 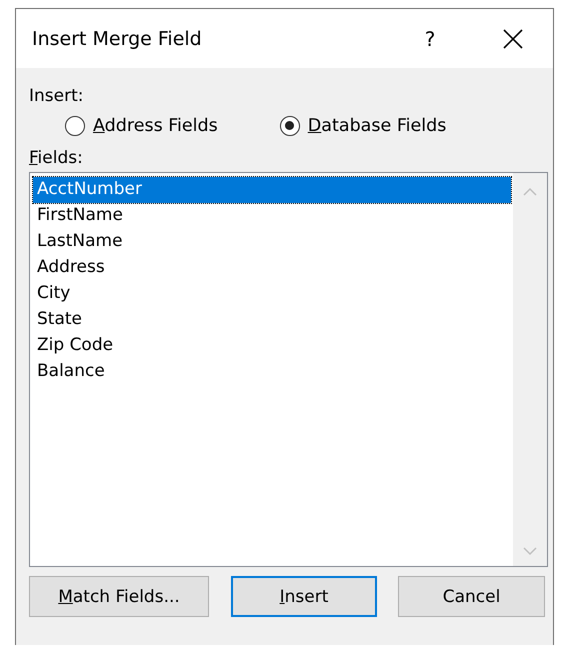 I want to click on scrollbar, so click(x=530, y=369).